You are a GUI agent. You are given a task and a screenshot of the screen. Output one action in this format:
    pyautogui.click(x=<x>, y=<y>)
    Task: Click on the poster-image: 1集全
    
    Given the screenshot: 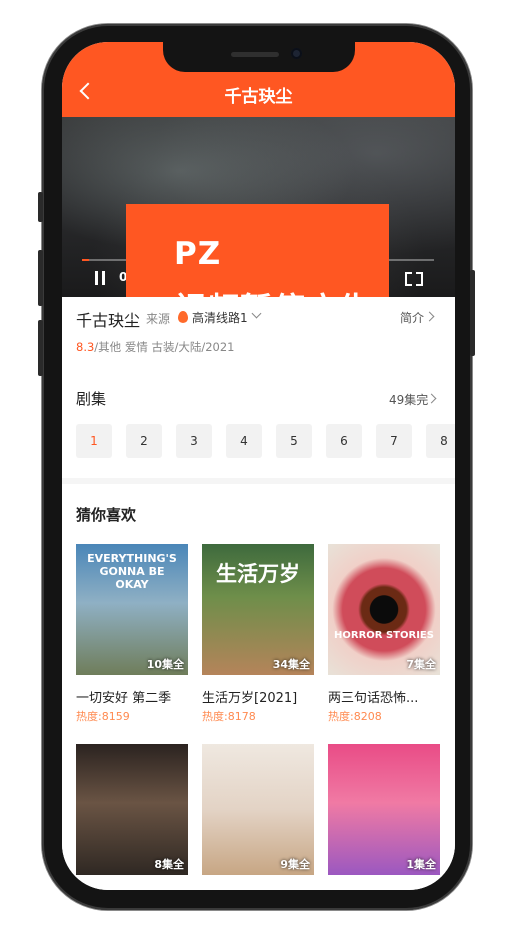 What is the action you would take?
    pyautogui.click(x=384, y=809)
    